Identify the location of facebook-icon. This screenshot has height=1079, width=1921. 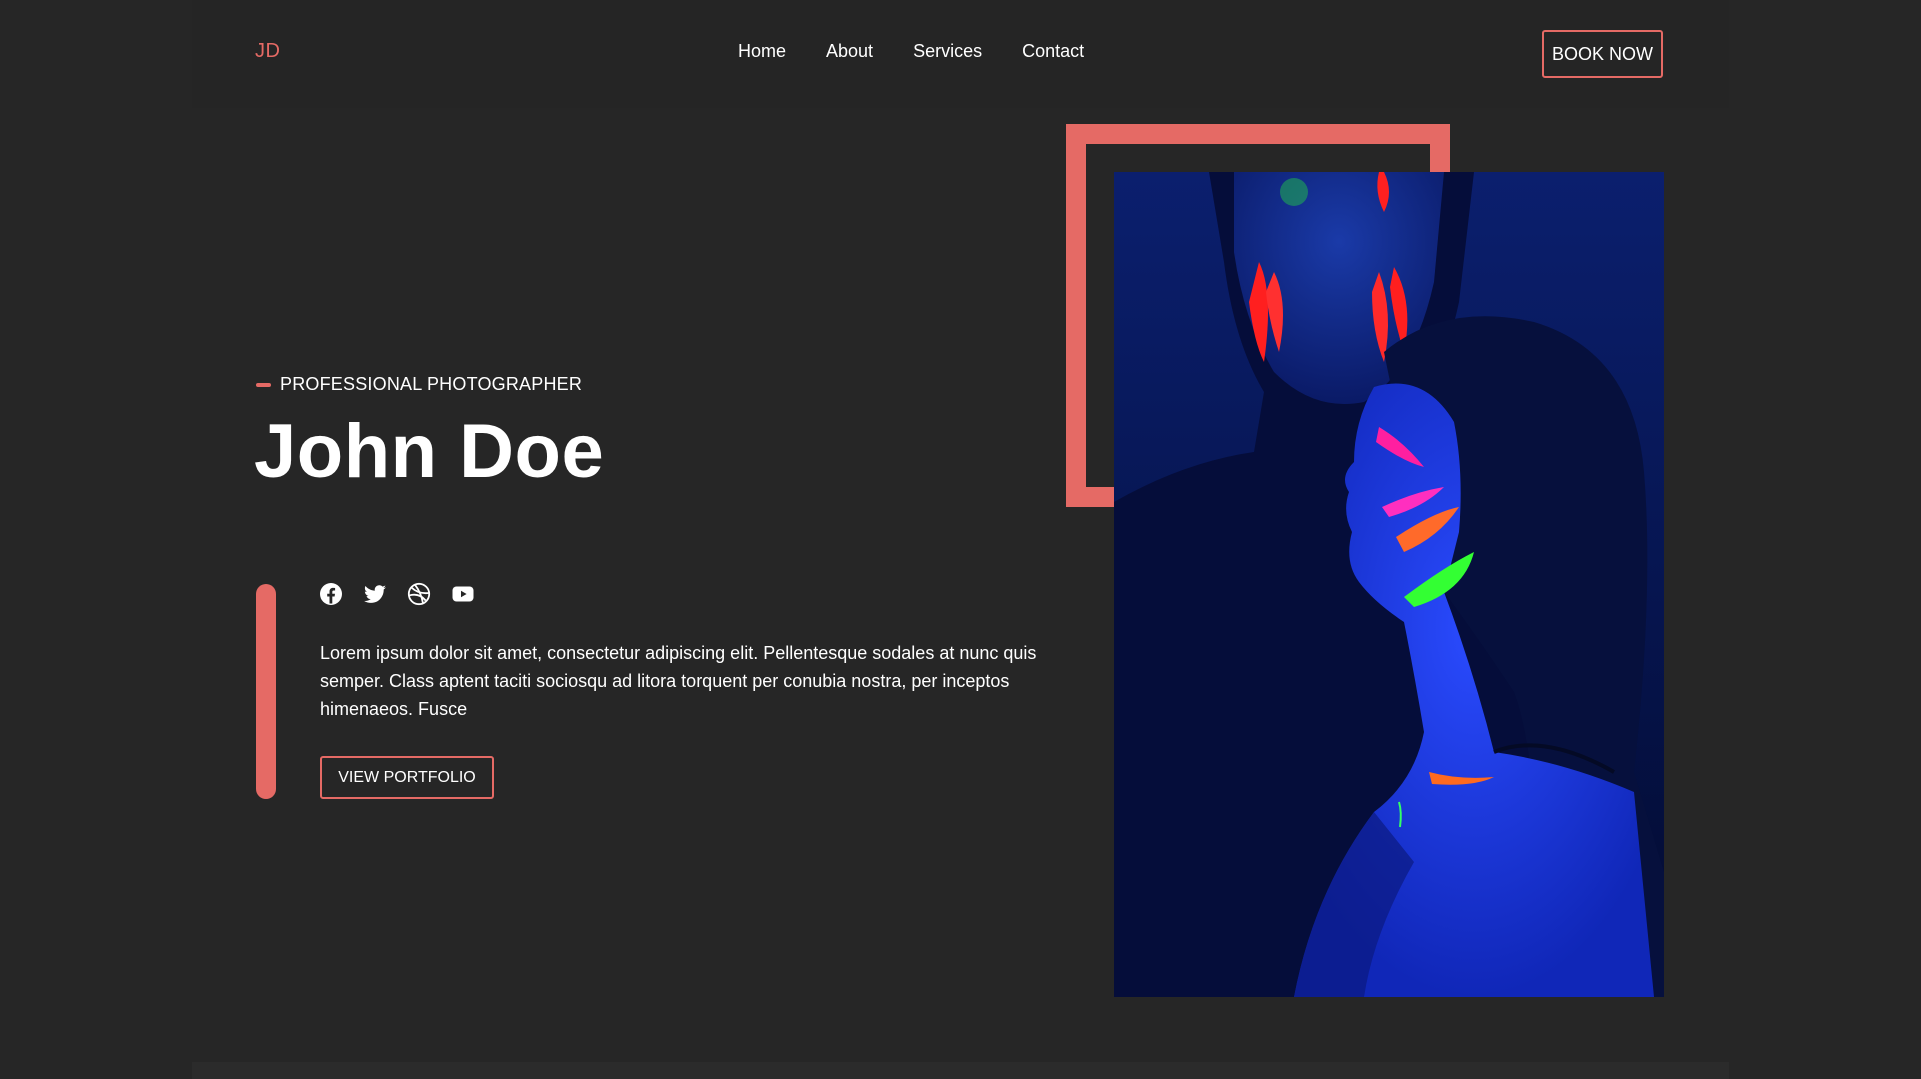
(331, 594).